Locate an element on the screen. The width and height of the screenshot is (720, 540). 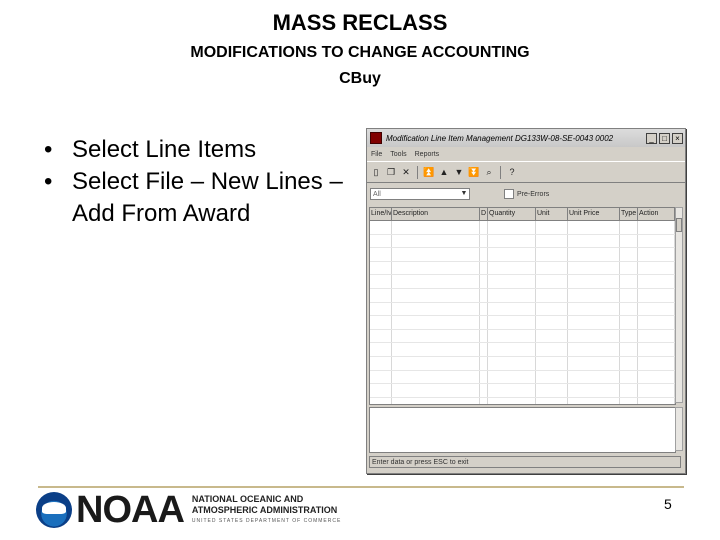
menu-file: File is located at coordinates (376, 154).